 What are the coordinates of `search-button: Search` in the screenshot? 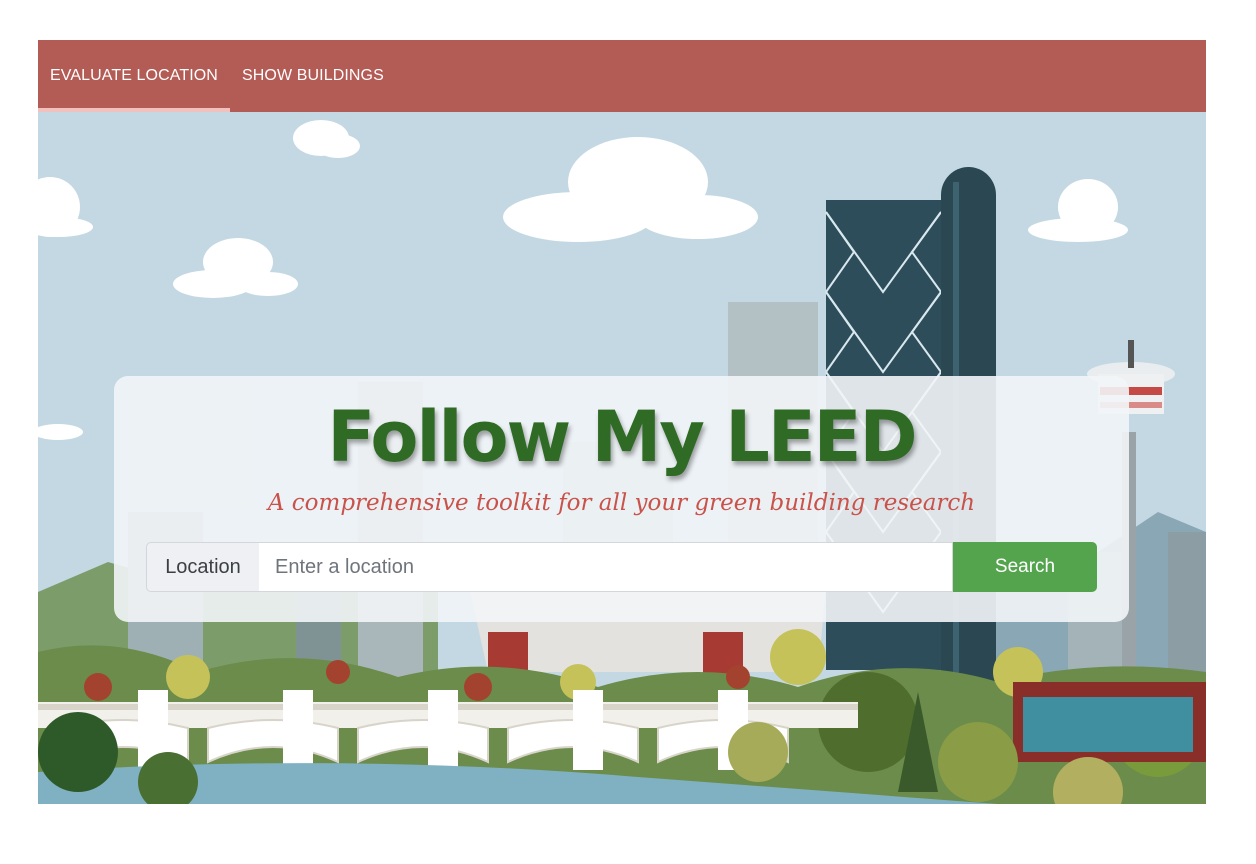 It's located at (1025, 567).